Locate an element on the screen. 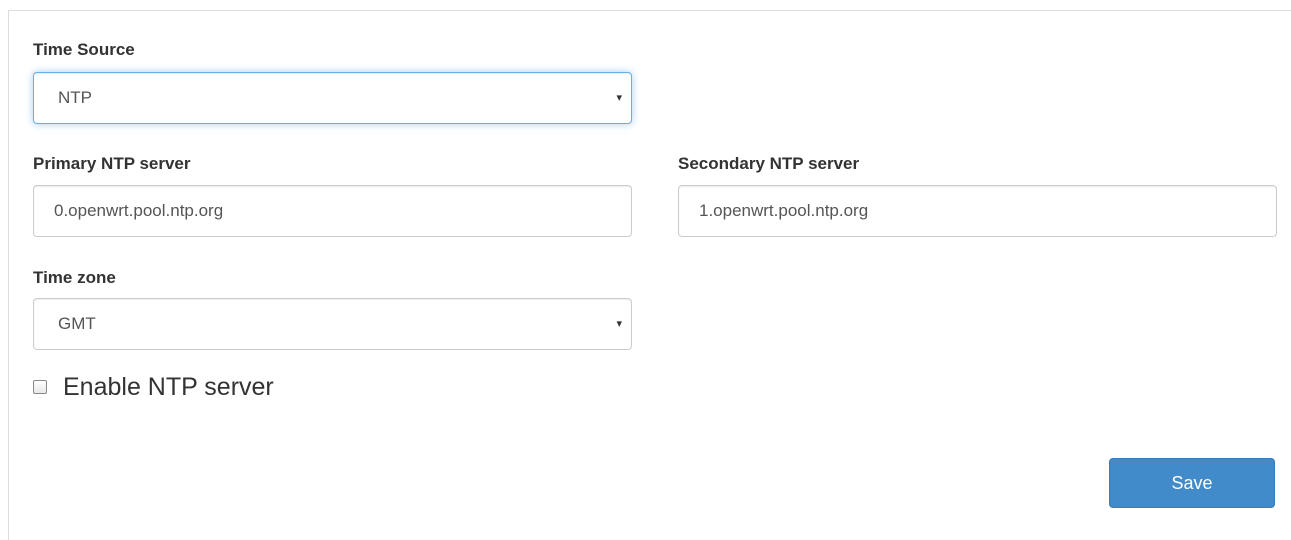 The height and width of the screenshot is (540, 1291). primary-ntp-input: 0.openwrt.pool.ntp.org is located at coordinates (332, 211).